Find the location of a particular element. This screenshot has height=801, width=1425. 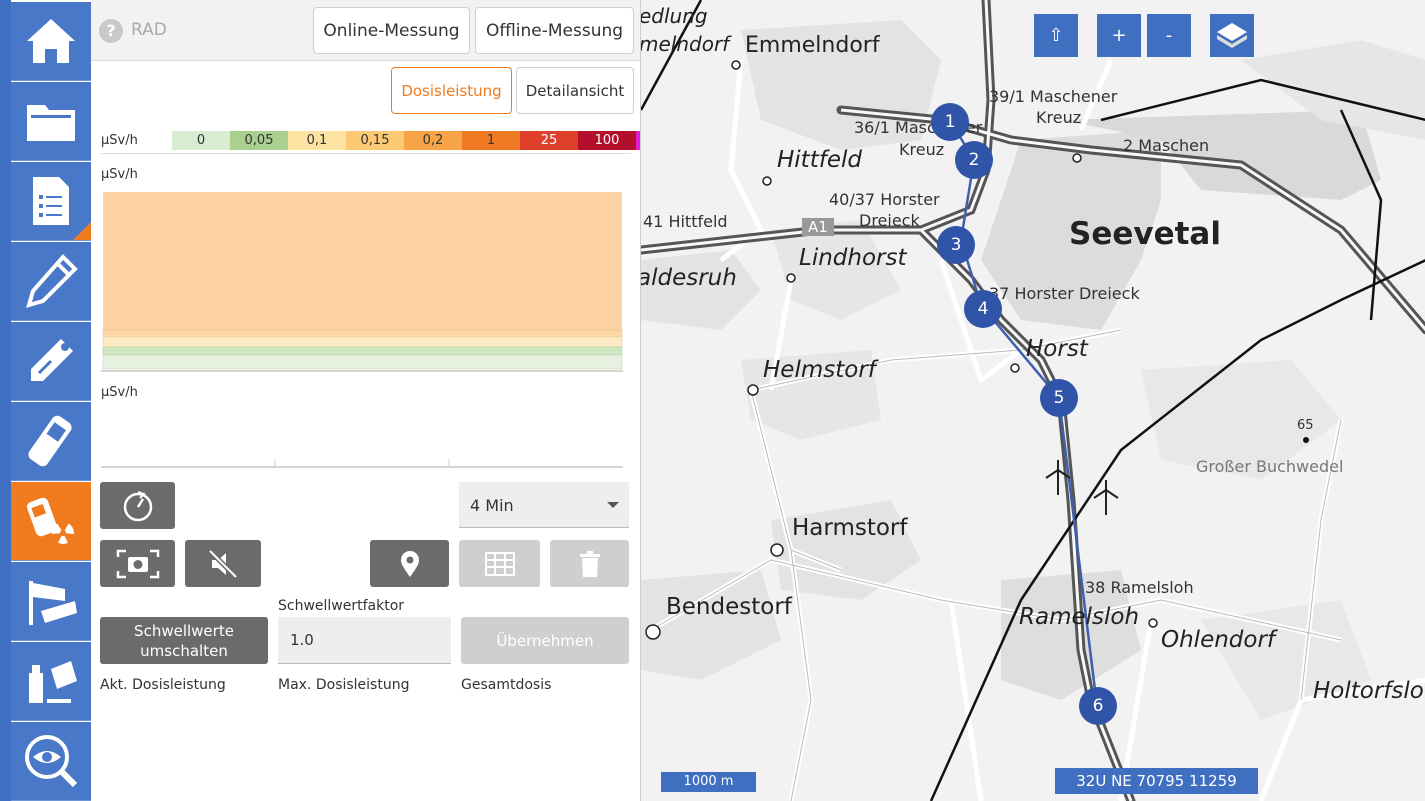

scale-cell: 0,1 is located at coordinates (317, 140).